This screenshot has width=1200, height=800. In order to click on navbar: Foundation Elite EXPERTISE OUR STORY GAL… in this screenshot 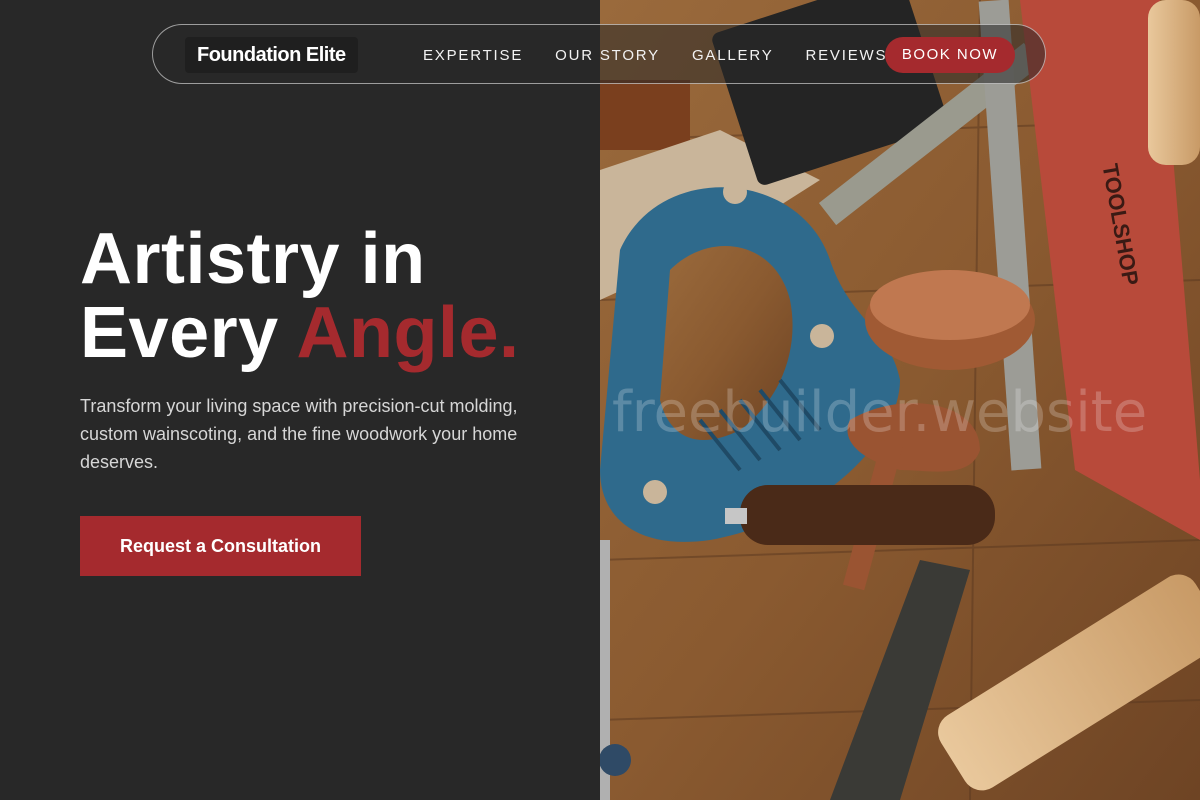, I will do `click(599, 54)`.